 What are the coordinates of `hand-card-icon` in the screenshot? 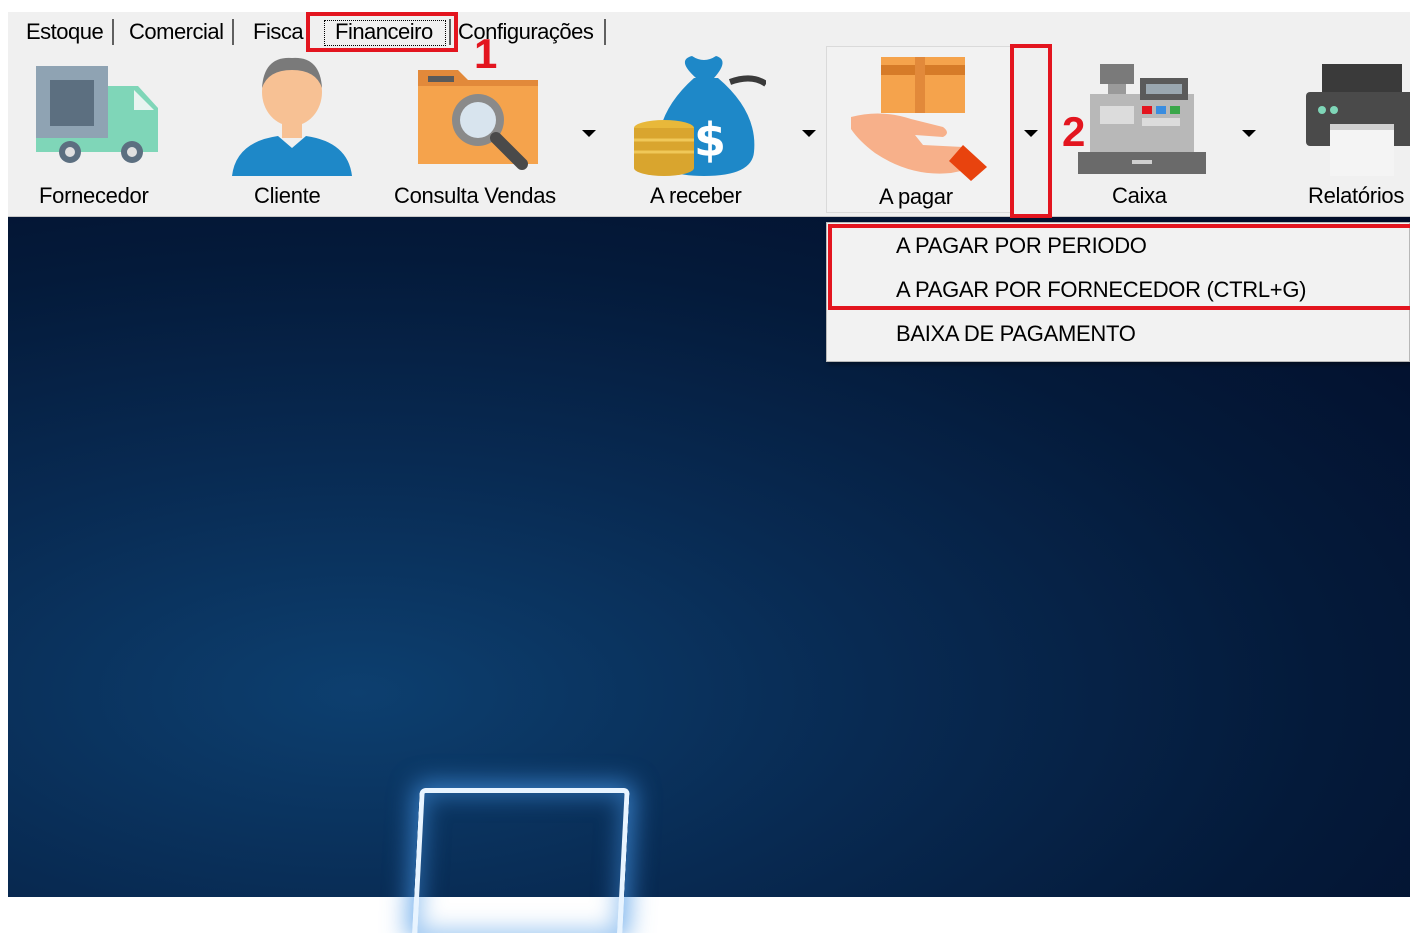 It's located at (919, 119).